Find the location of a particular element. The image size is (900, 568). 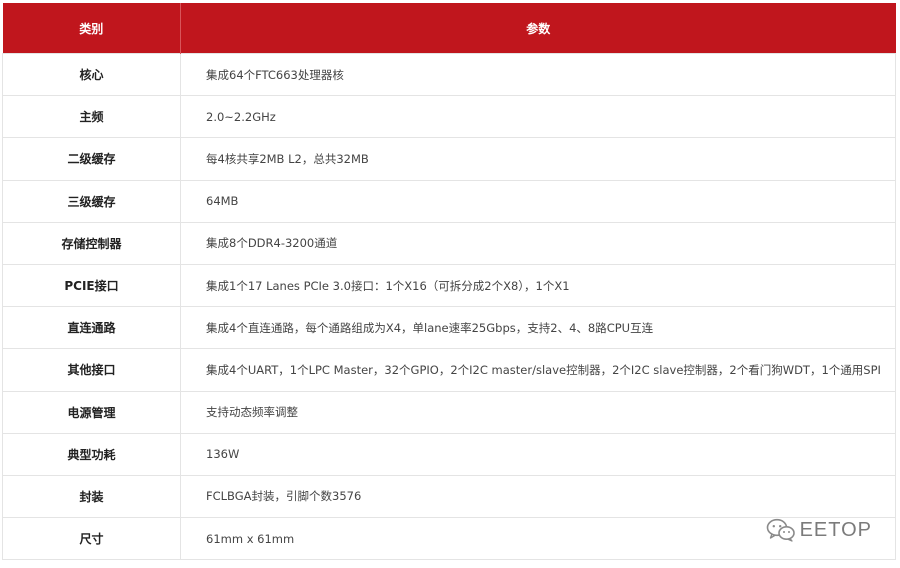

wechat-icon is located at coordinates (781, 530).